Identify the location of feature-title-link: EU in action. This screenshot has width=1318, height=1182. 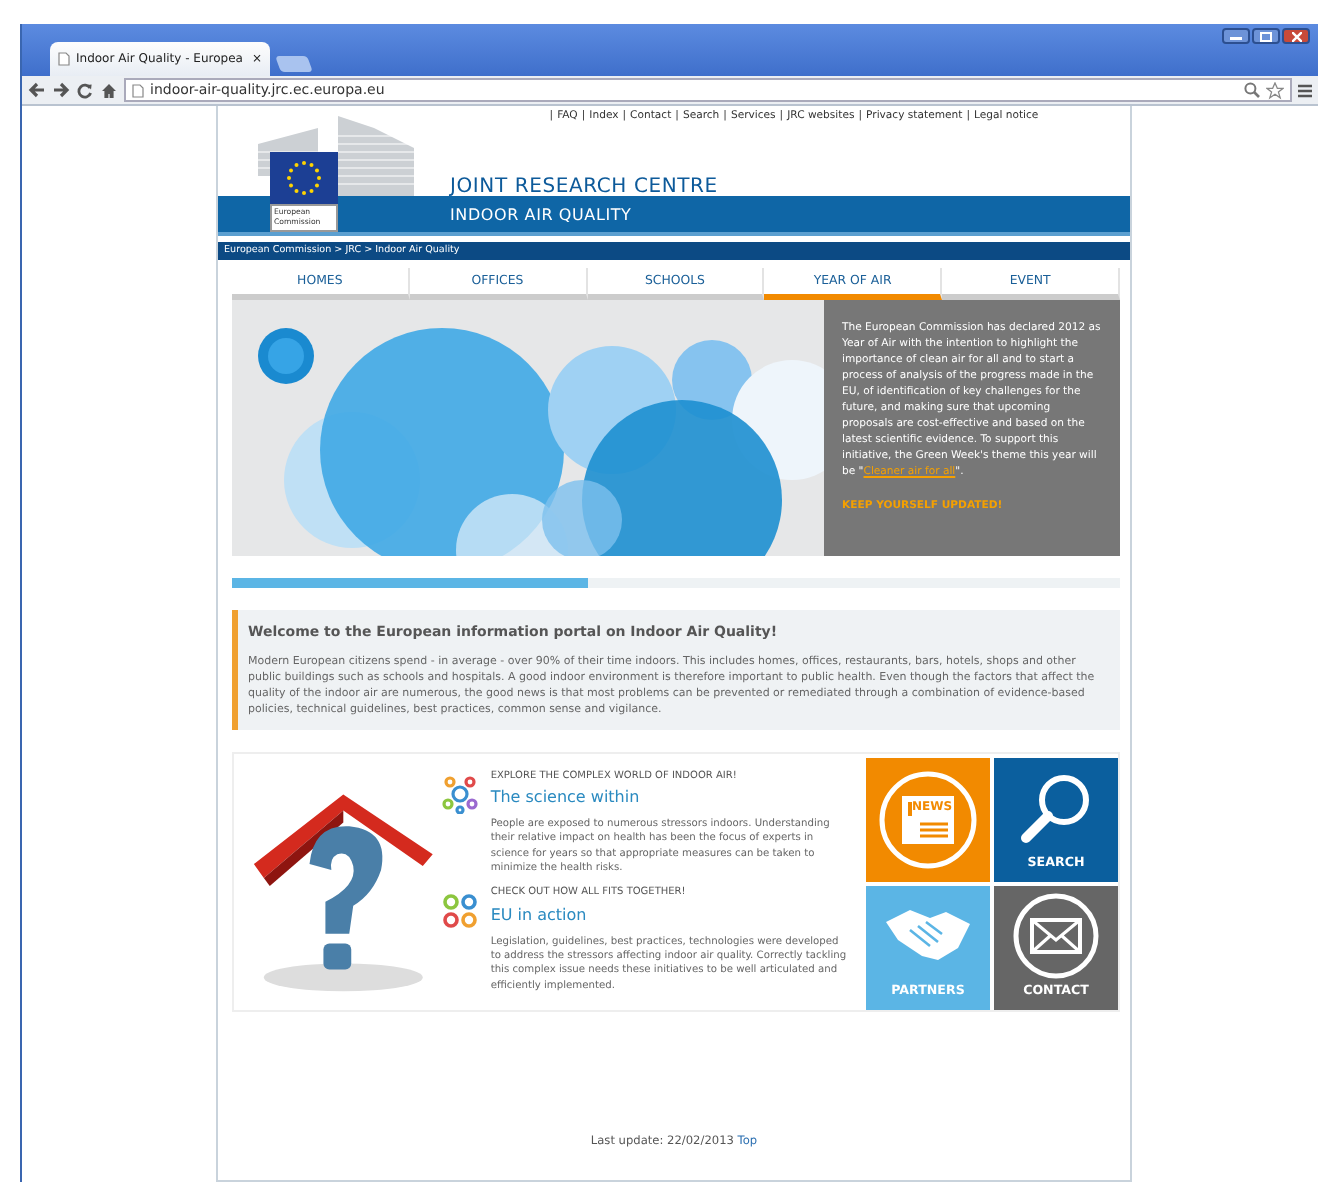
(670, 915).